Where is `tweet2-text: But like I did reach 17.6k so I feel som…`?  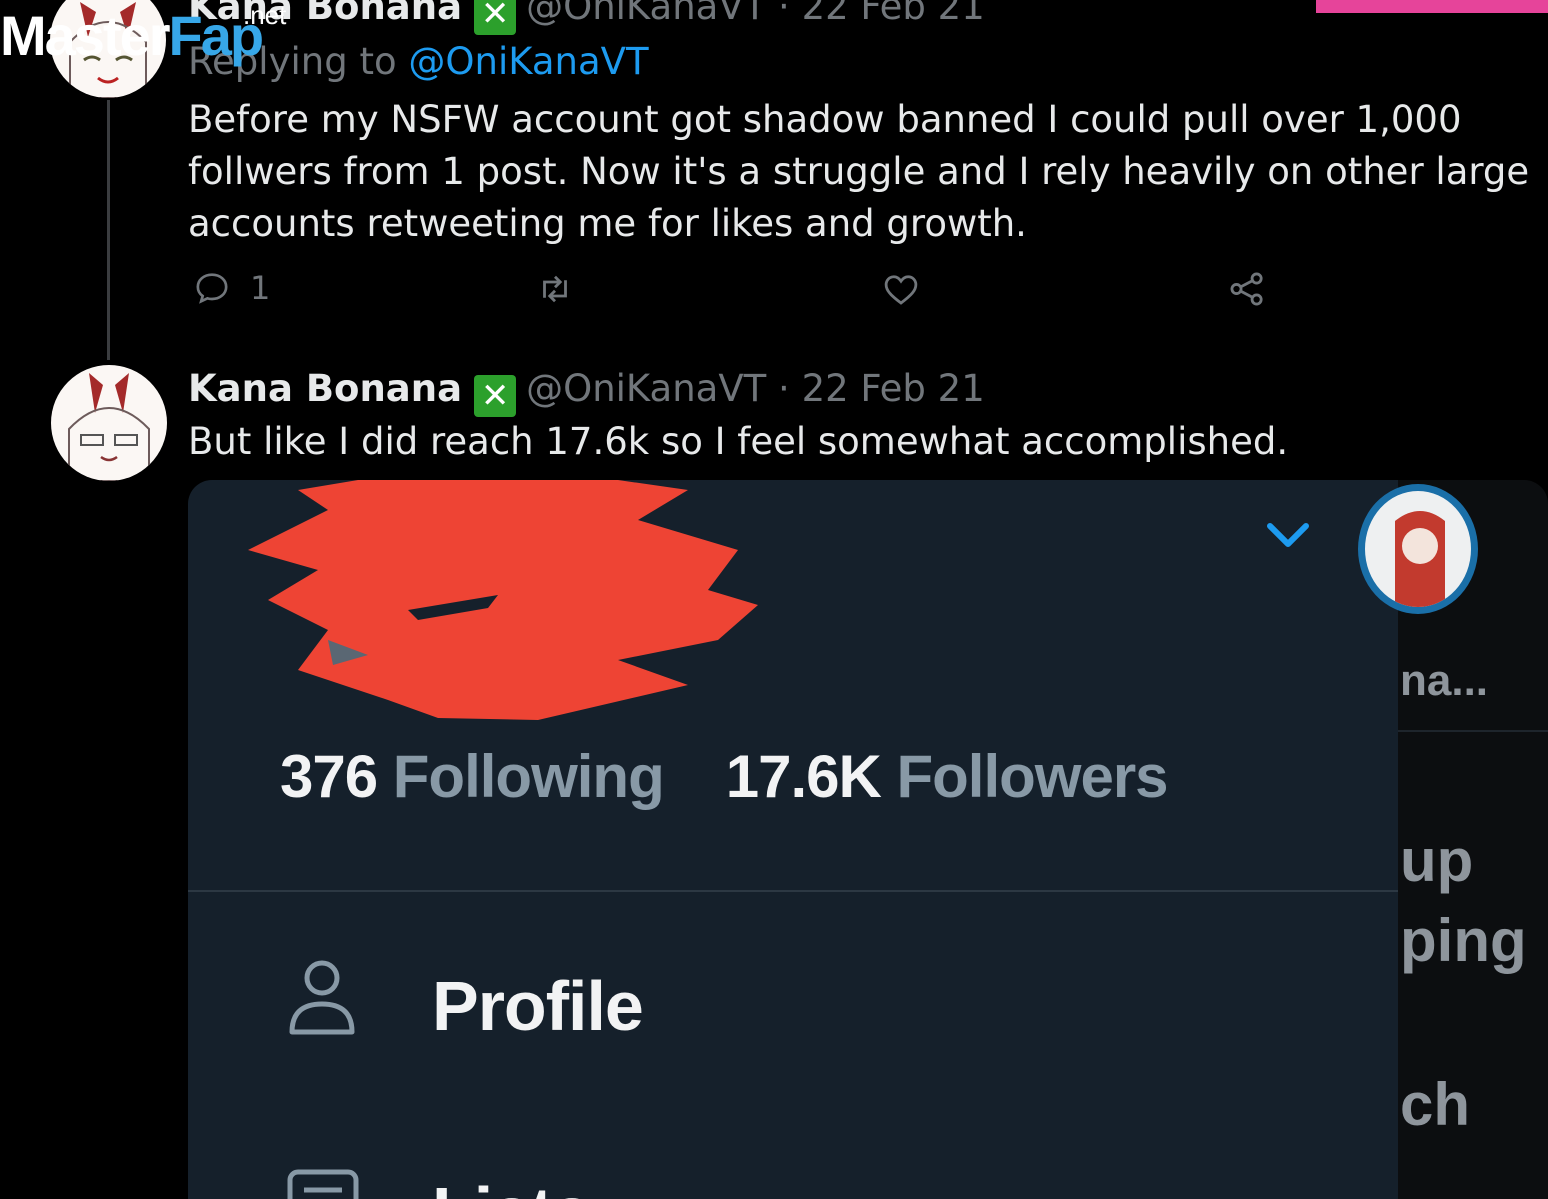
tweet2-text: But like I did reach 17.6k so I feel som… is located at coordinates (738, 442).